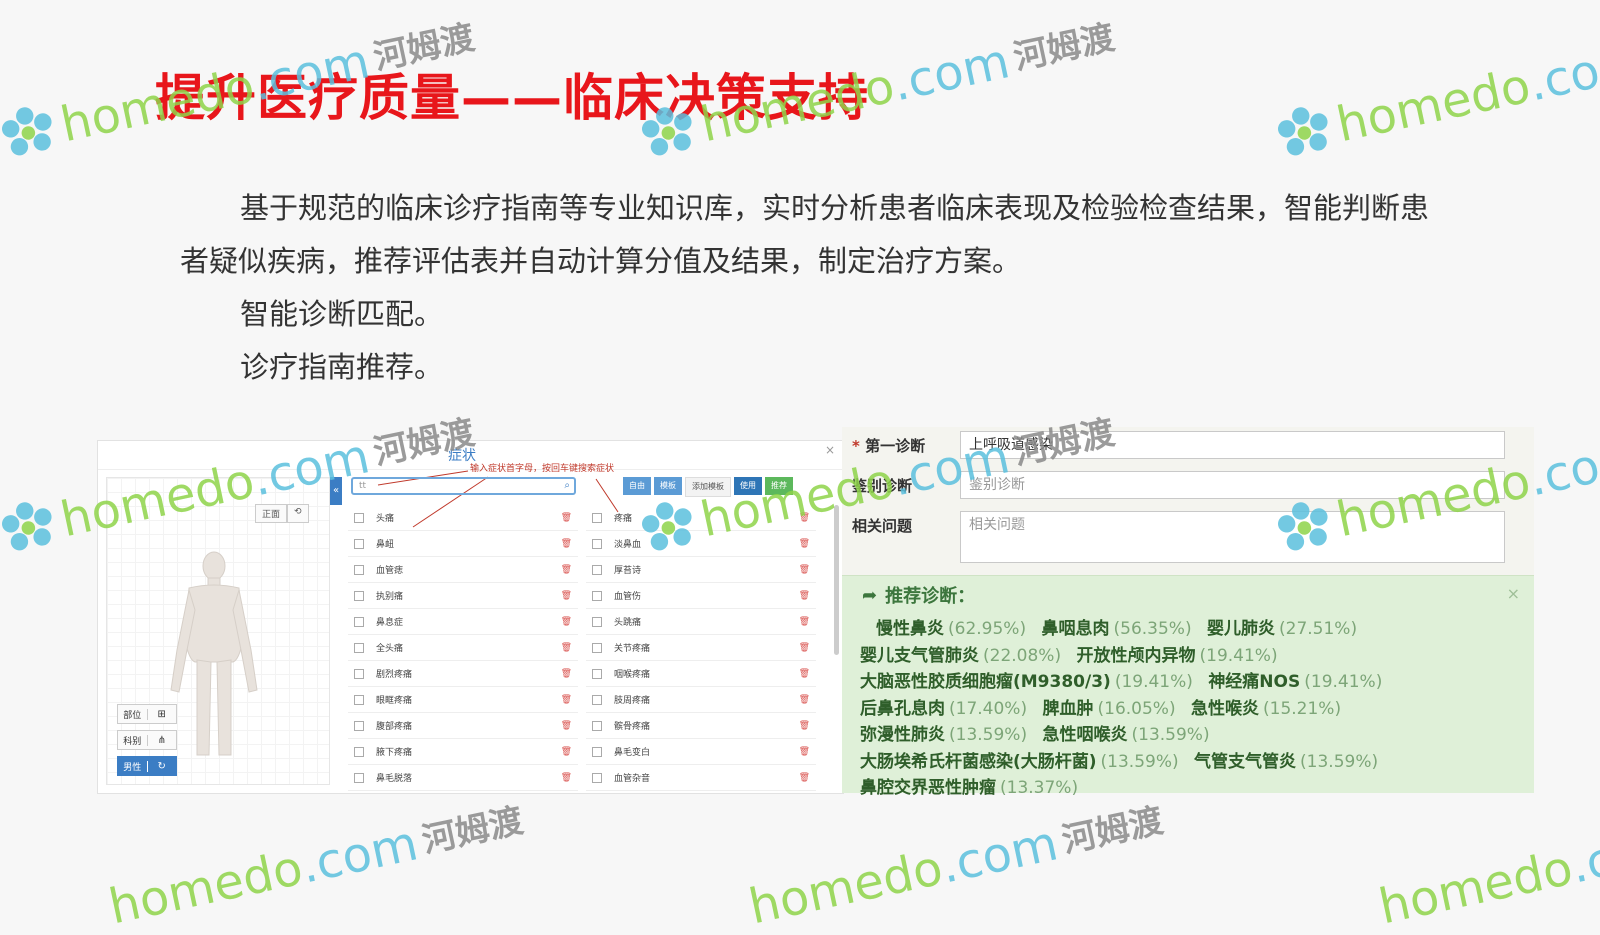 This screenshot has width=1600, height=935. Describe the element at coordinates (701, 778) in the screenshot. I see `list-item: 血管杂音 🗑` at that location.